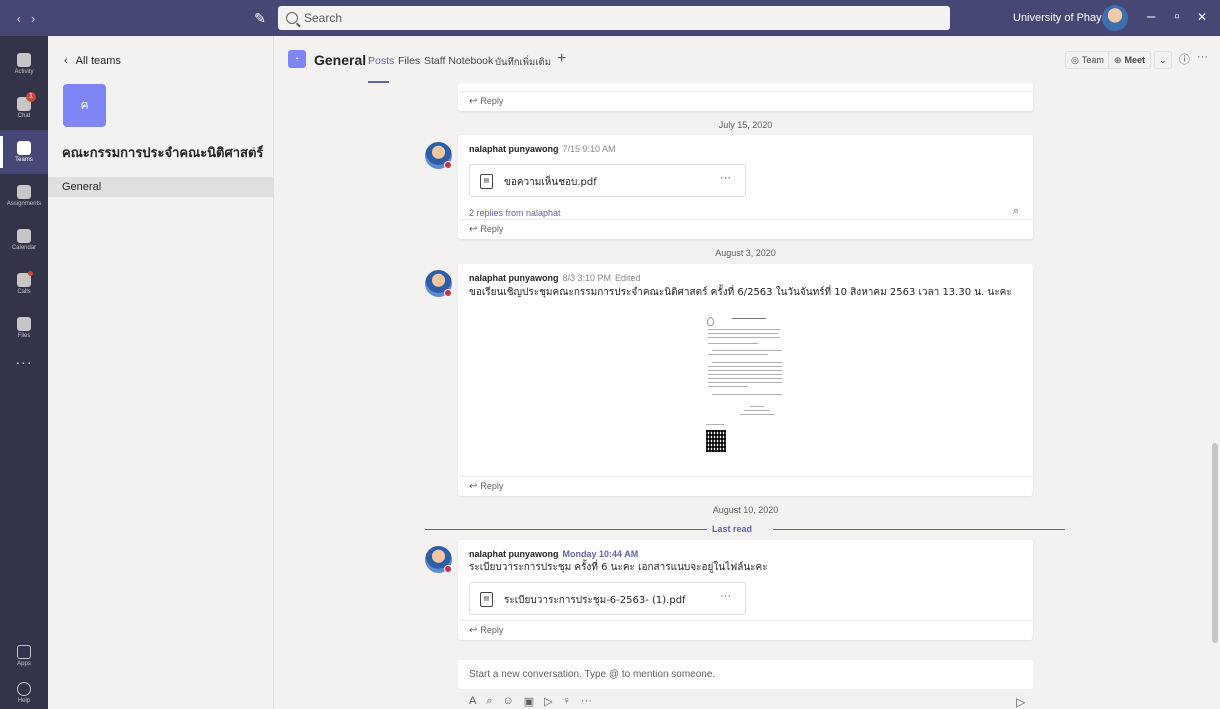 The width and height of the screenshot is (1220, 709). I want to click on app-label: Apps, so click(24, 664).